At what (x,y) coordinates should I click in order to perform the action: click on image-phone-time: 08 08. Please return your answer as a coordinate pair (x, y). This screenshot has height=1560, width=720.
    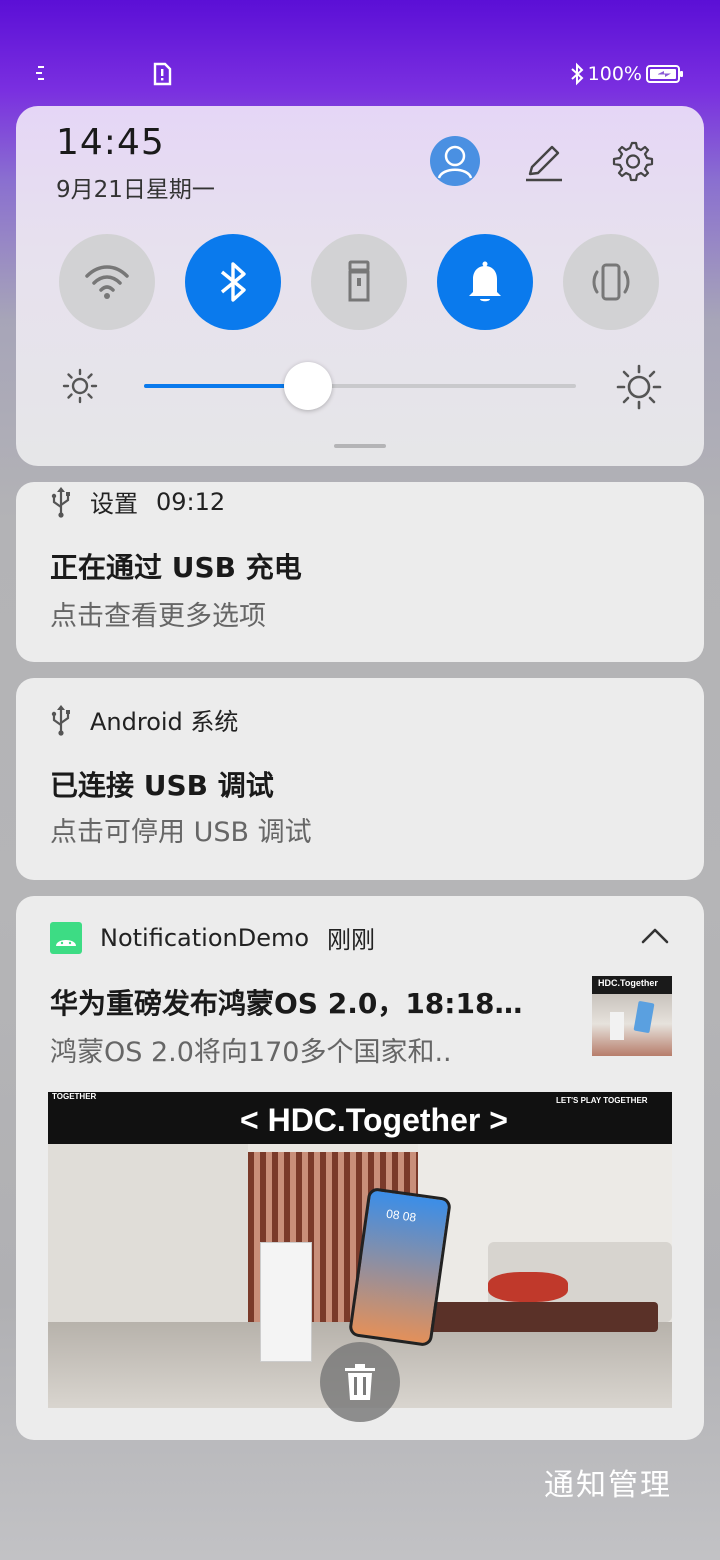
    Looking at the image, I should click on (401, 1215).